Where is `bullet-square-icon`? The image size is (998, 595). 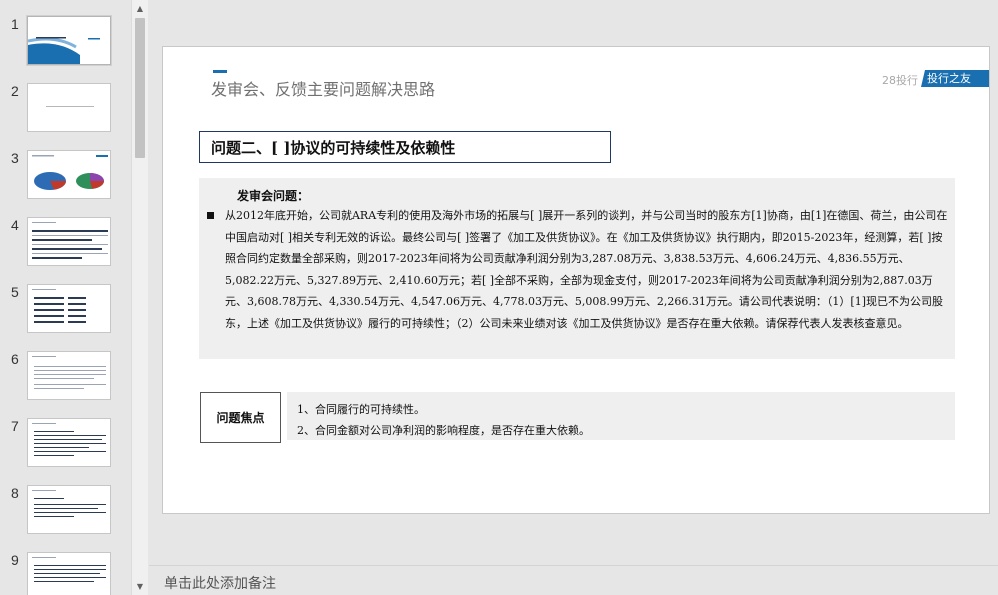
bullet-square-icon is located at coordinates (210, 215).